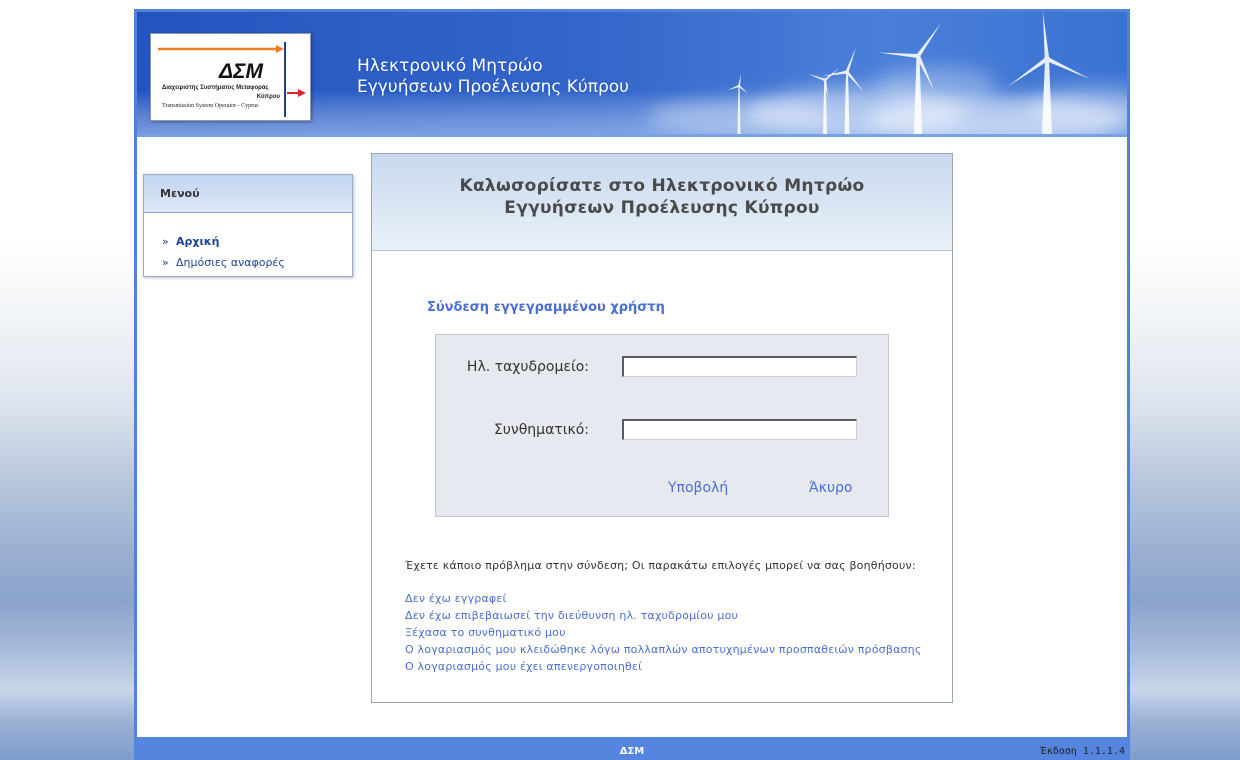 The height and width of the screenshot is (760, 1240). Describe the element at coordinates (450, 66) in the screenshot. I see `site-title-line-1: Ηλεκτρονικό Μητρώο` at that location.